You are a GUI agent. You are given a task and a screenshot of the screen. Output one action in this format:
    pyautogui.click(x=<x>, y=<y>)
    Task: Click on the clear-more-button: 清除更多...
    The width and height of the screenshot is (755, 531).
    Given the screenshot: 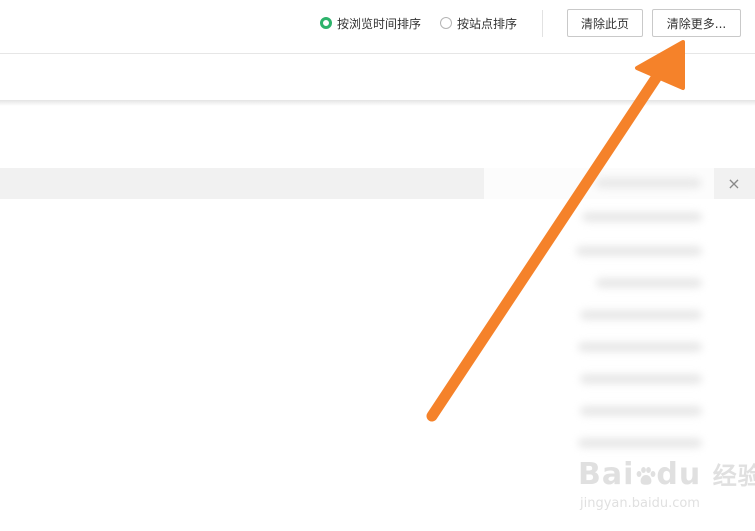 What is the action you would take?
    pyautogui.click(x=696, y=23)
    